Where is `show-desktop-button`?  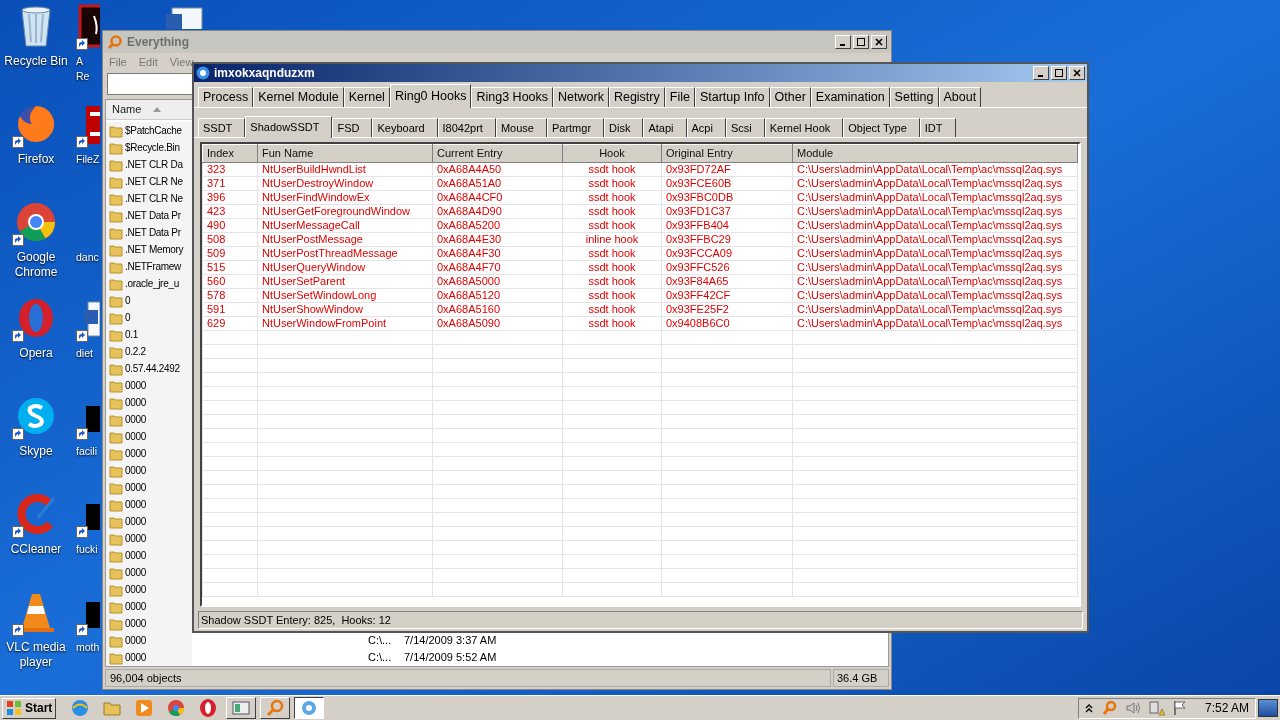
show-desktop-button is located at coordinates (1268, 708).